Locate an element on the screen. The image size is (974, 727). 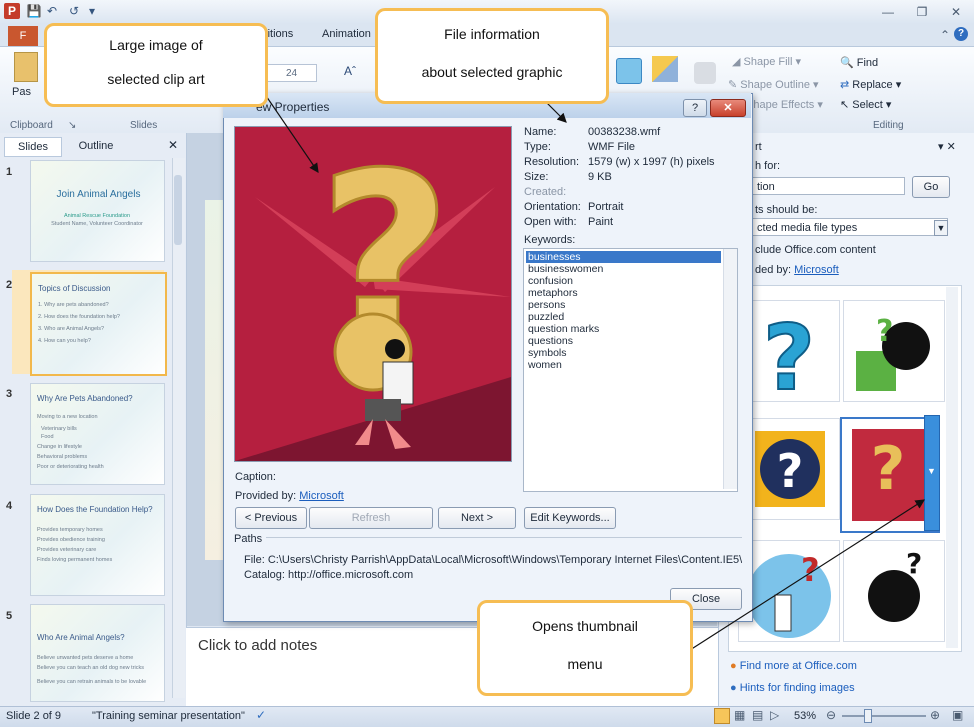
slide-number-4: 4 is located at coordinates (9, 506).